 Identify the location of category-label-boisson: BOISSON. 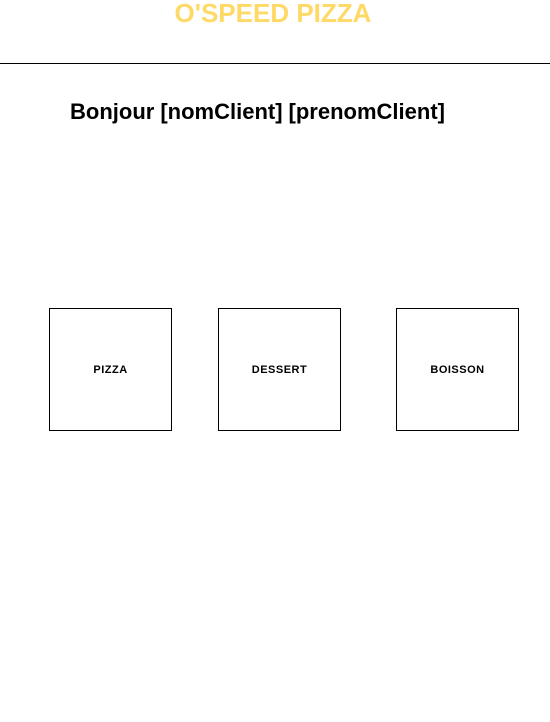
(457, 369).